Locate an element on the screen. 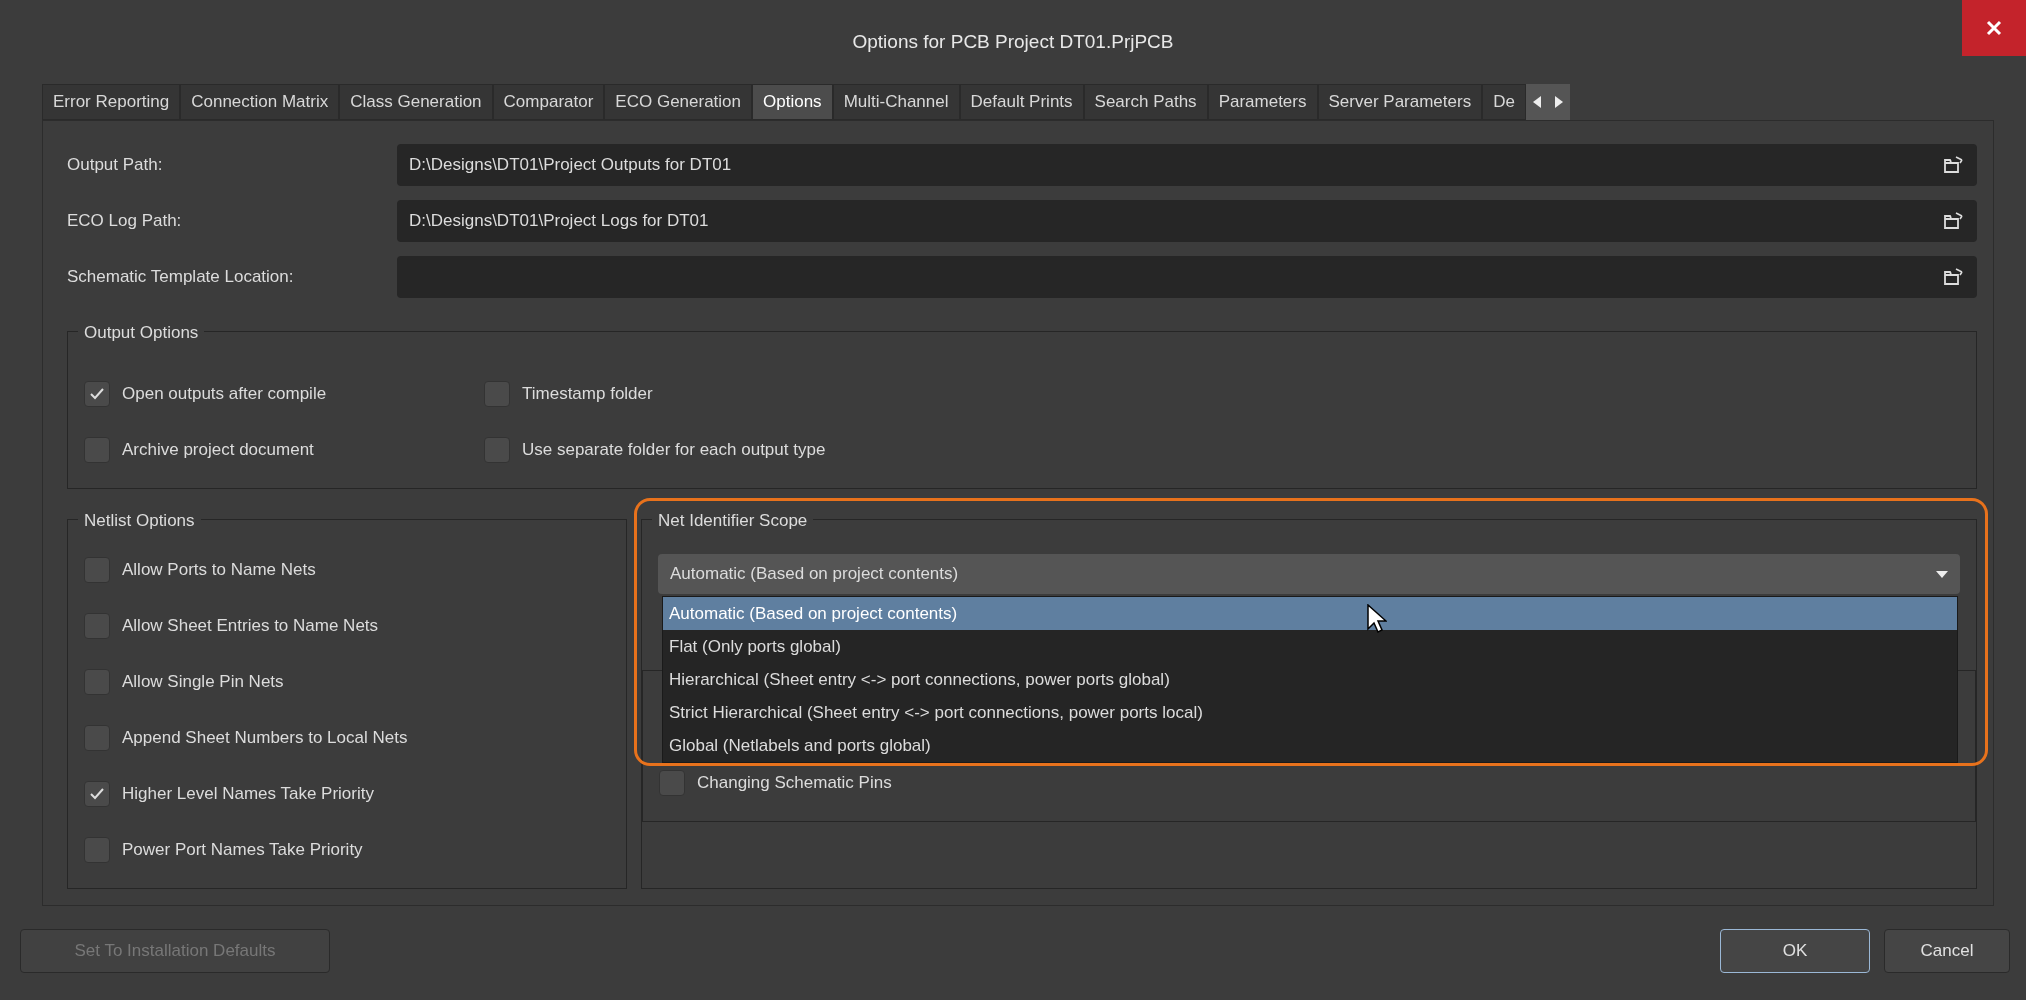 The height and width of the screenshot is (1000, 2026). path-field: D:\Designs\DT01\Project Outputs for DT01 is located at coordinates (1187, 165).